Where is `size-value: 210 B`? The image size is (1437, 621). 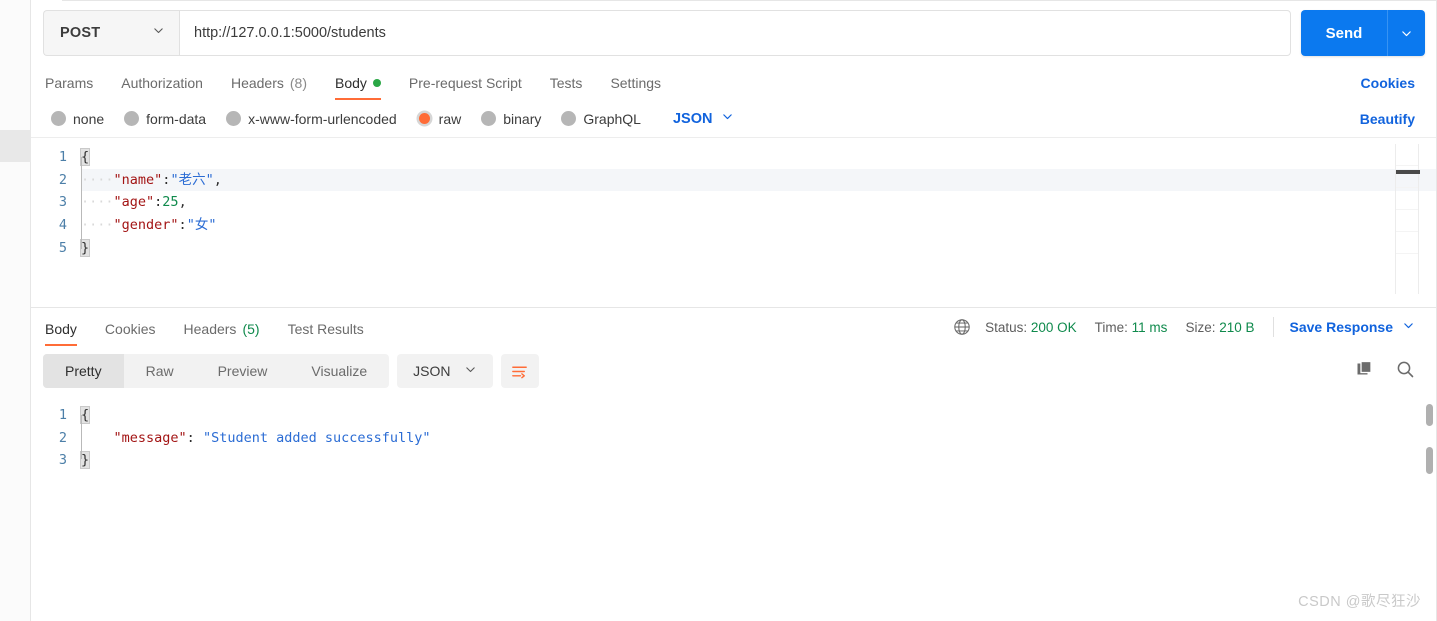 size-value: 210 B is located at coordinates (1237, 327).